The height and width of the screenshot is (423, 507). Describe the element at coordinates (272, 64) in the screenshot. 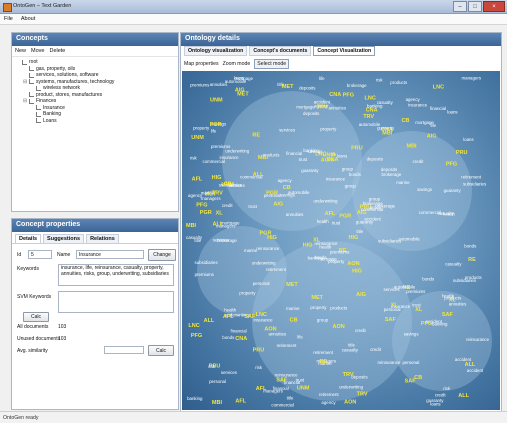

I see `select-mode-button: Select mode` at that location.